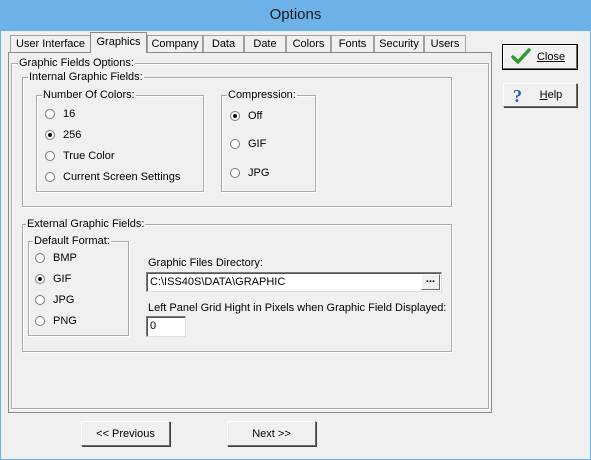  I want to click on tab-label: Security, so click(399, 44).